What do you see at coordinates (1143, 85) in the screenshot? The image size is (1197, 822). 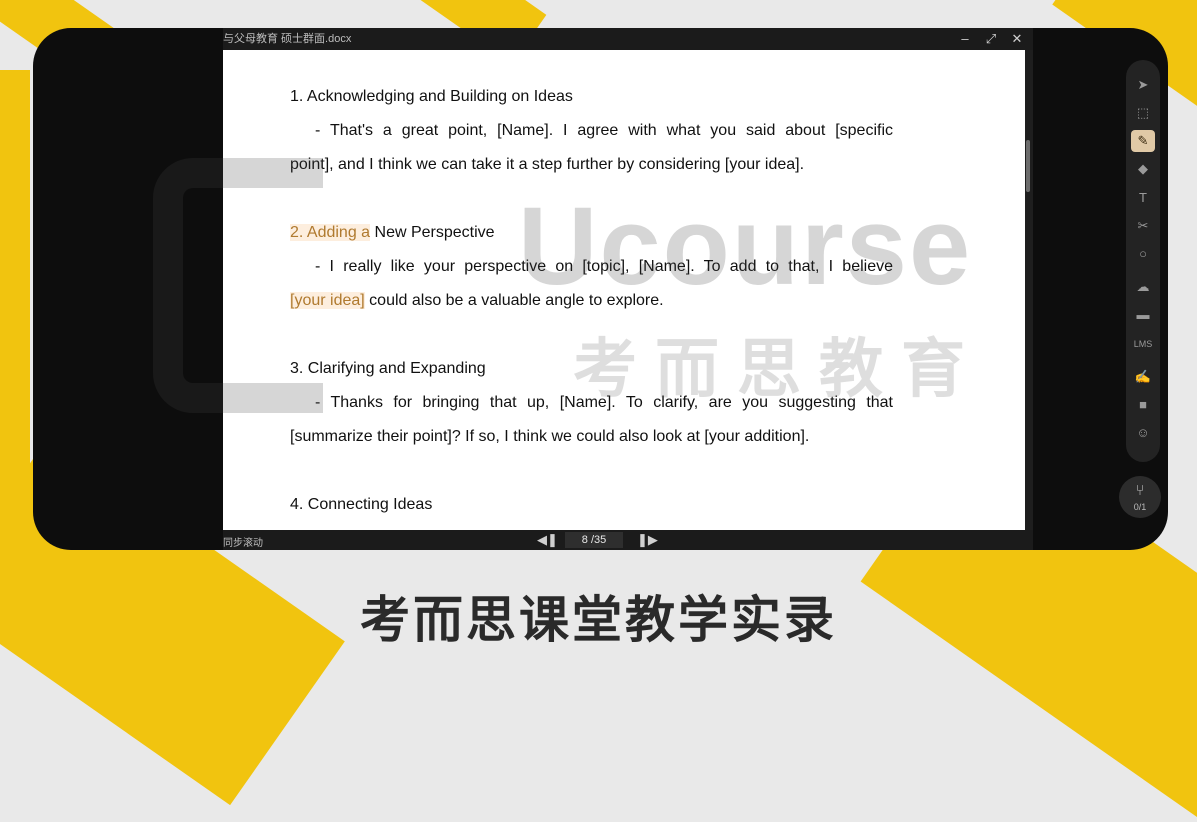 I see `pointer-icon: ➤` at bounding box center [1143, 85].